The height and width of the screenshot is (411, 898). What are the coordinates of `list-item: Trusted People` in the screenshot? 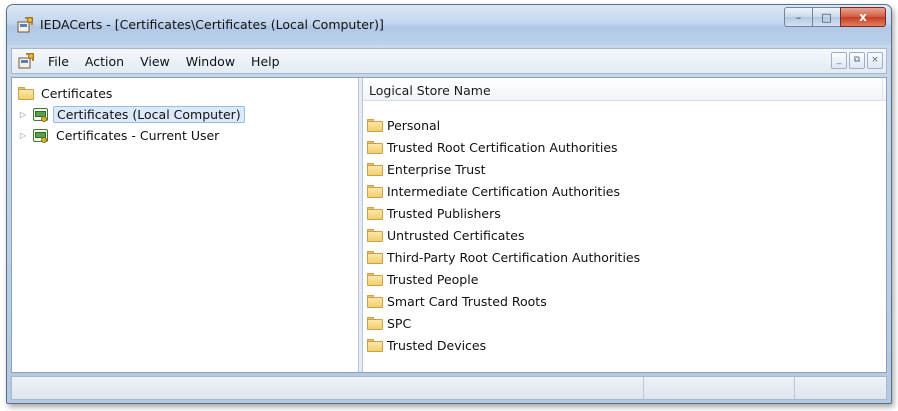 It's located at (422, 279).